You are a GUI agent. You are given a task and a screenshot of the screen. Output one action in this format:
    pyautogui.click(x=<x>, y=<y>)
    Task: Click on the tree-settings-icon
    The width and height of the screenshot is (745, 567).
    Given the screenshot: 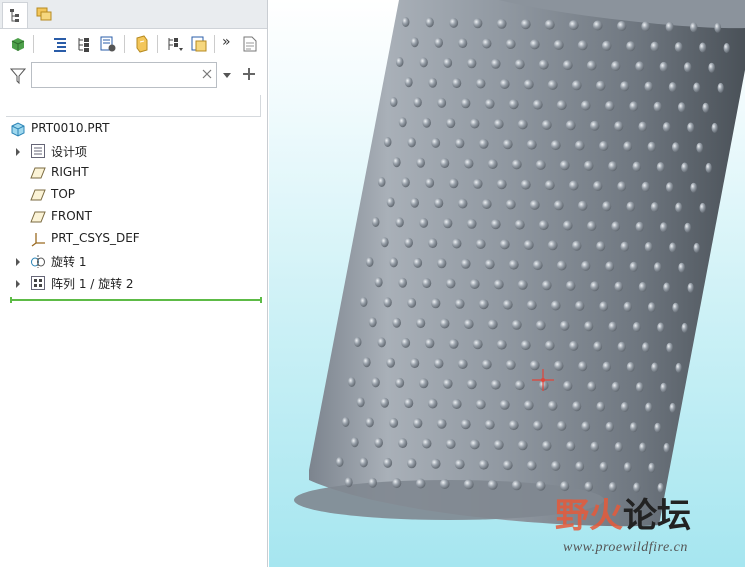 What is the action you would take?
    pyautogui.click(x=108, y=44)
    